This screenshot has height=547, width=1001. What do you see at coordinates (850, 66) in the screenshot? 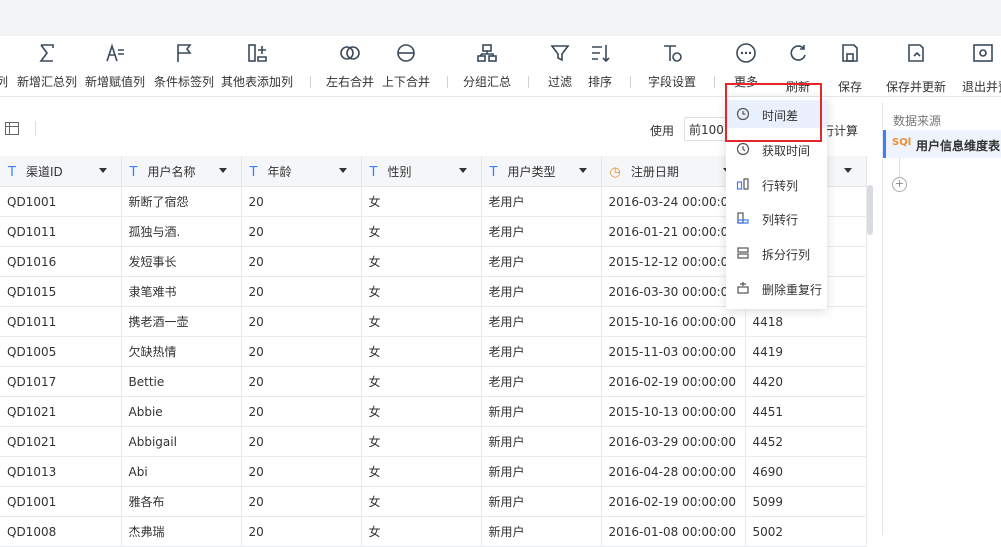
I see `save-button: 保存` at bounding box center [850, 66].